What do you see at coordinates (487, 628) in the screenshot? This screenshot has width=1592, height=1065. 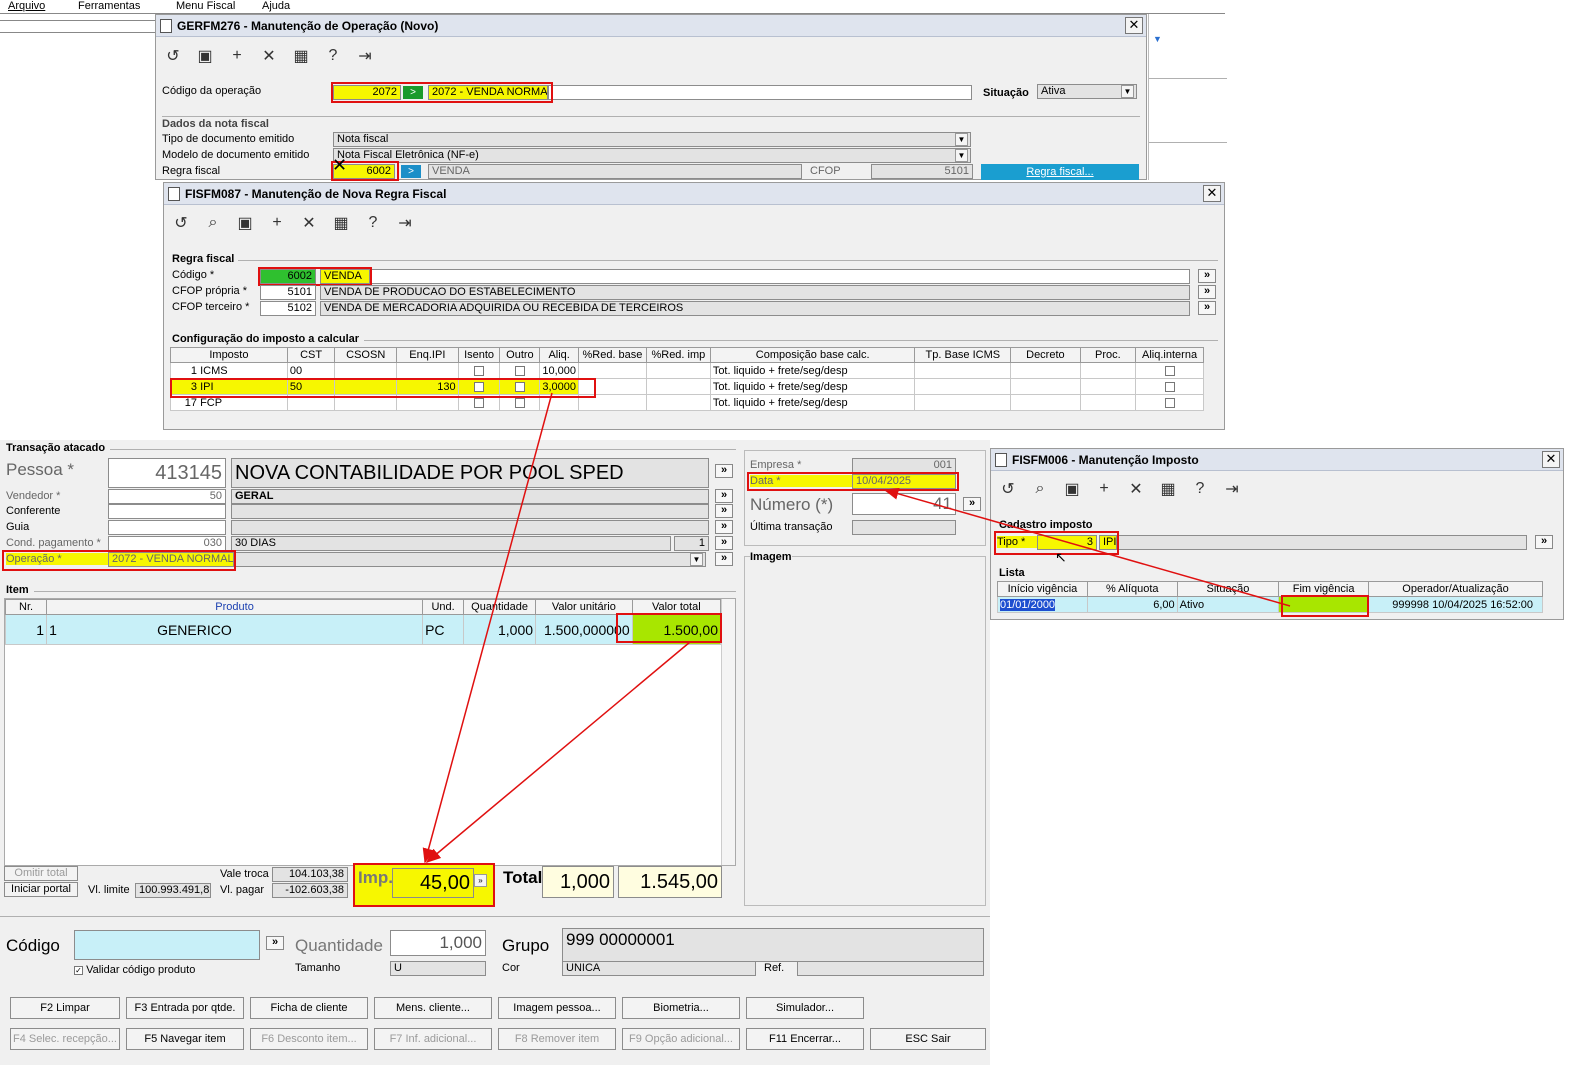 I see `arrow-aliq-to-imp` at bounding box center [487, 628].